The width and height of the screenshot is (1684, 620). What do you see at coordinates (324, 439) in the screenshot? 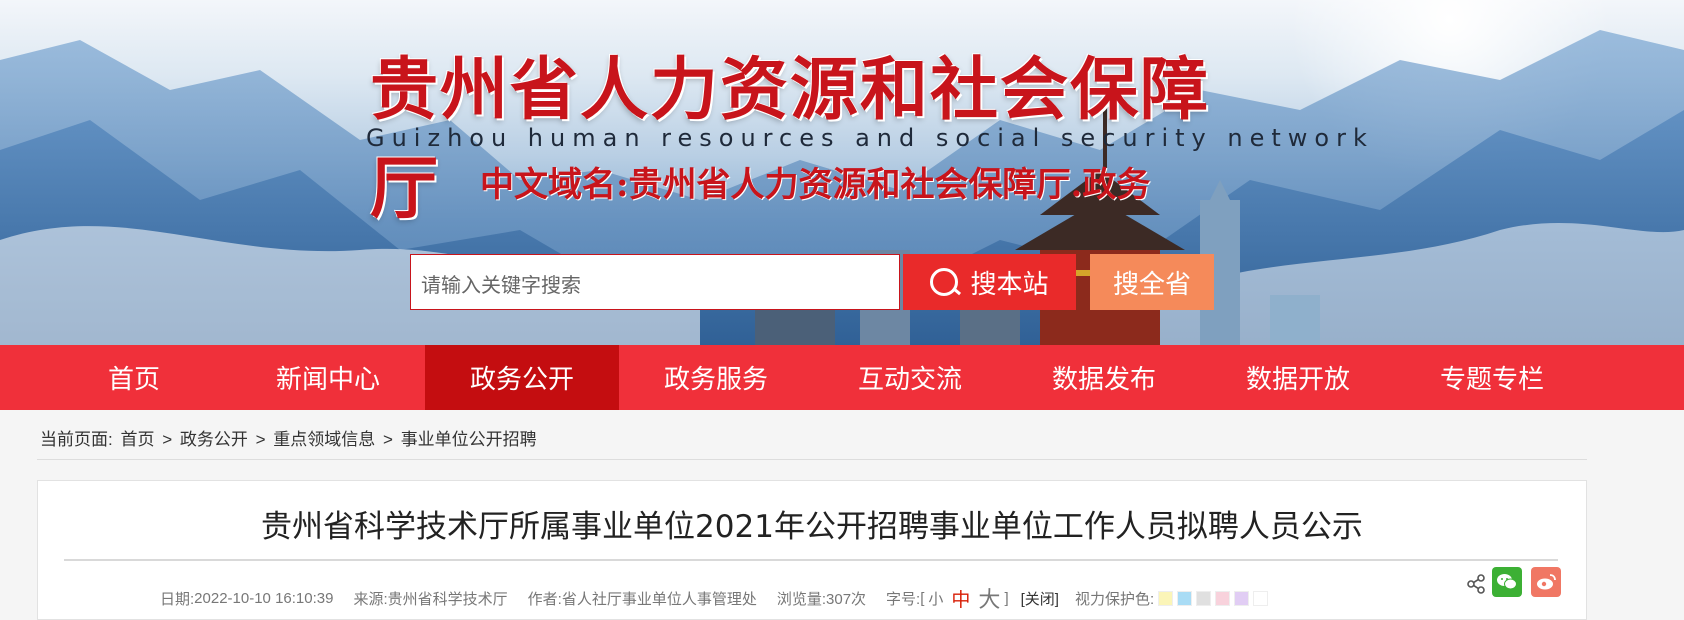
I see `breadcrumb-key-areas: 重点领域信息` at bounding box center [324, 439].